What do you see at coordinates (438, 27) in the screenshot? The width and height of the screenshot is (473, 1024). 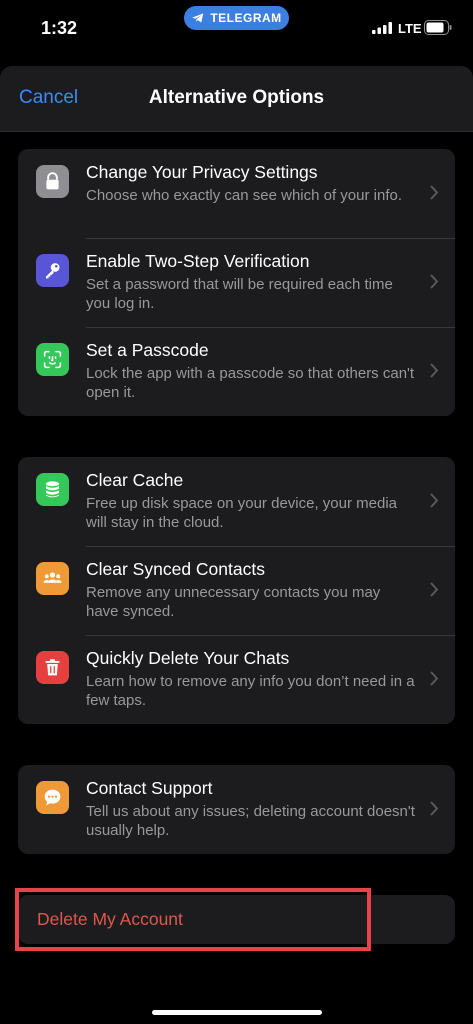 I see `battery-icon` at bounding box center [438, 27].